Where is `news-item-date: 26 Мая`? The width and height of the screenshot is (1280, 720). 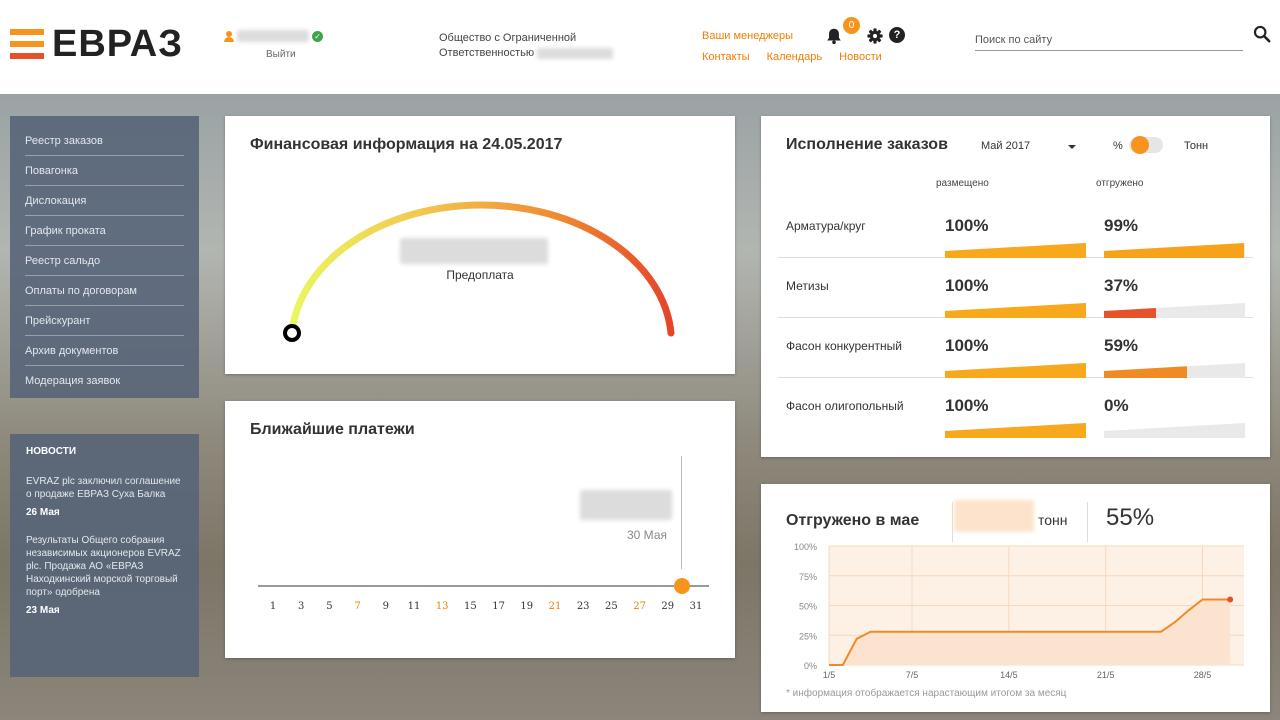
news-item-date: 26 Мая is located at coordinates (43, 512).